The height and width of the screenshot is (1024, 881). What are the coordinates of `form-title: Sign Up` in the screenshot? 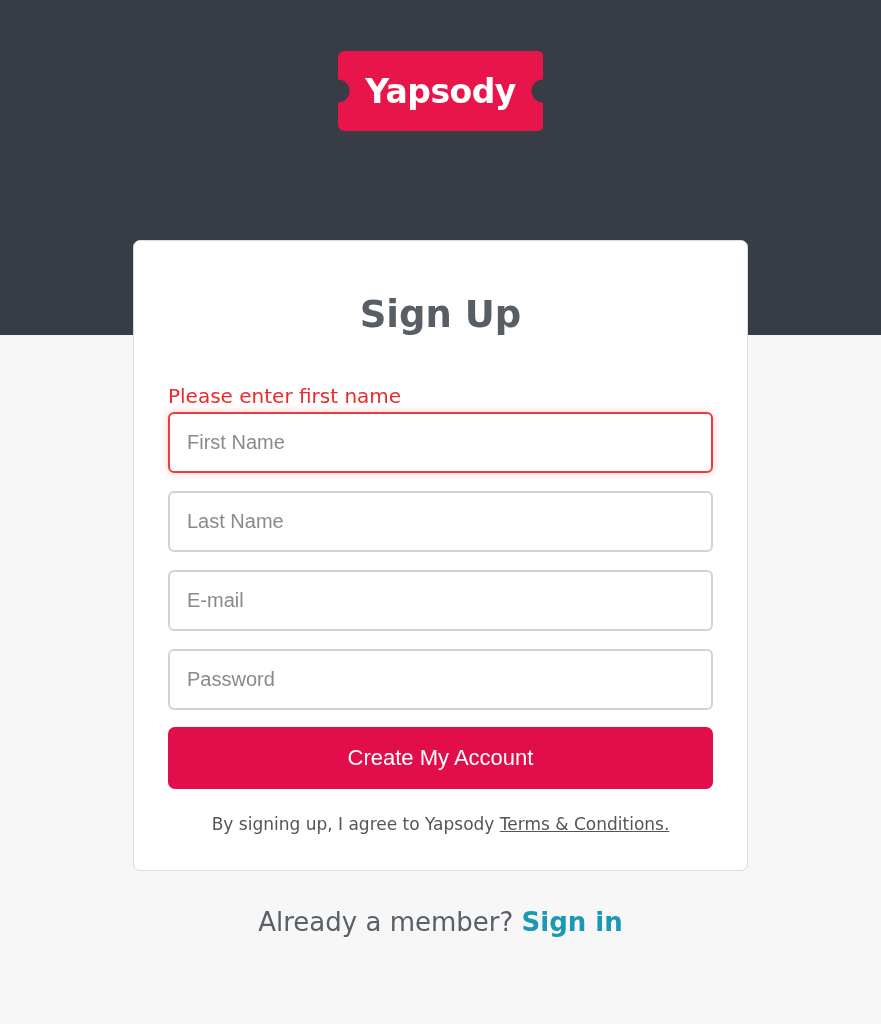 It's located at (440, 314).